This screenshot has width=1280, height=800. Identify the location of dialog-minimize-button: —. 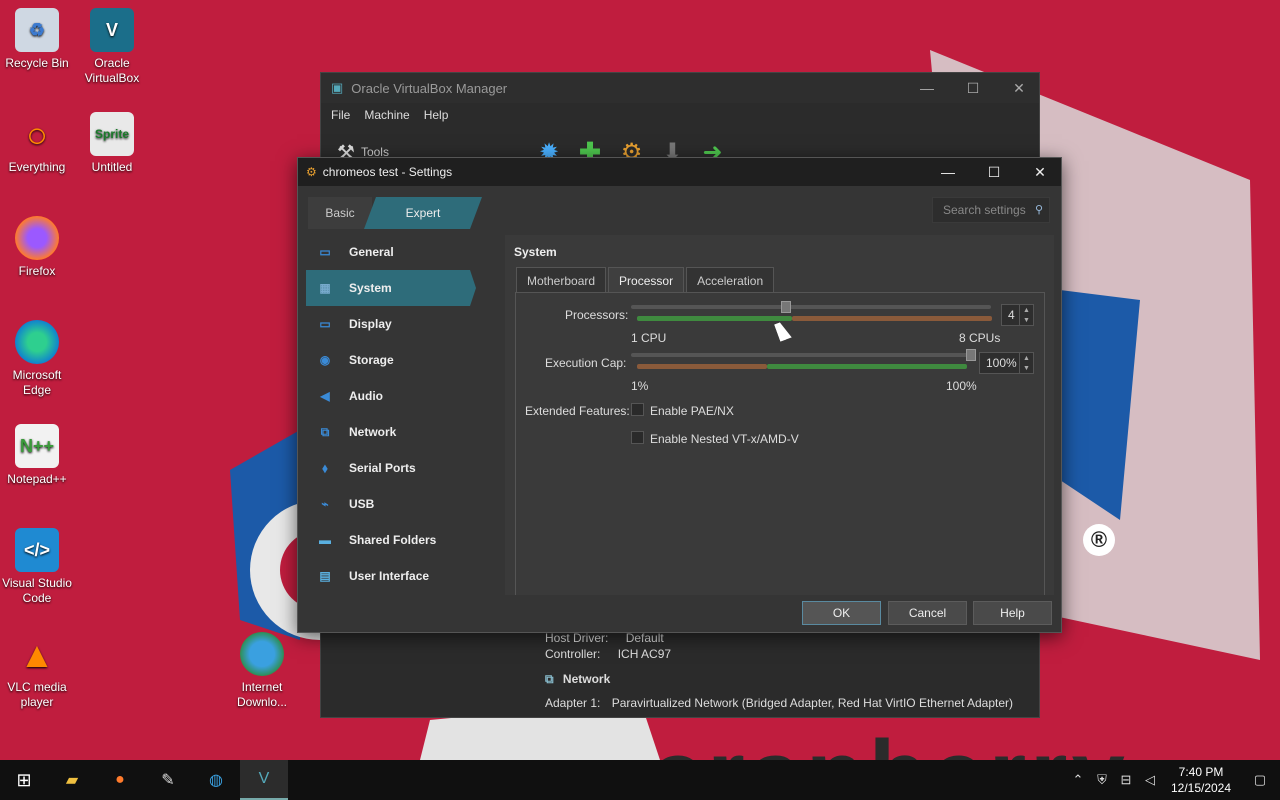
(948, 172).